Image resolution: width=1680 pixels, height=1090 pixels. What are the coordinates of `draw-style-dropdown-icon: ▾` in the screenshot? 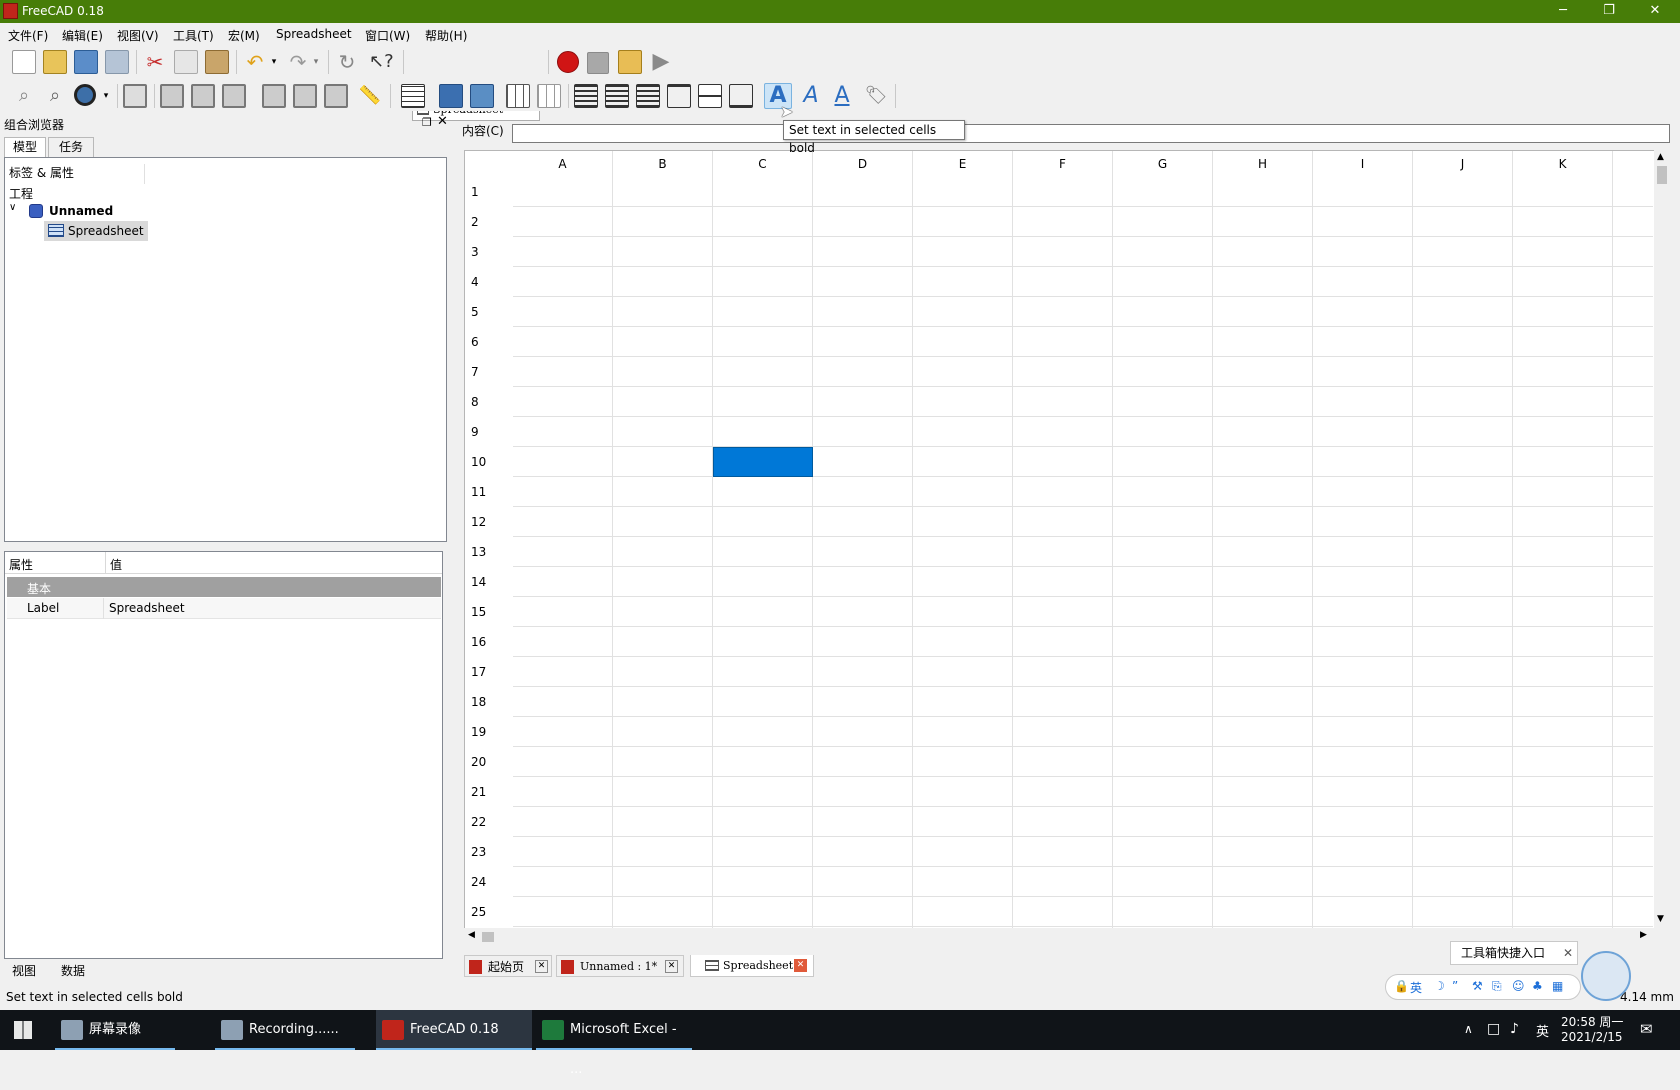 It's located at (106, 96).